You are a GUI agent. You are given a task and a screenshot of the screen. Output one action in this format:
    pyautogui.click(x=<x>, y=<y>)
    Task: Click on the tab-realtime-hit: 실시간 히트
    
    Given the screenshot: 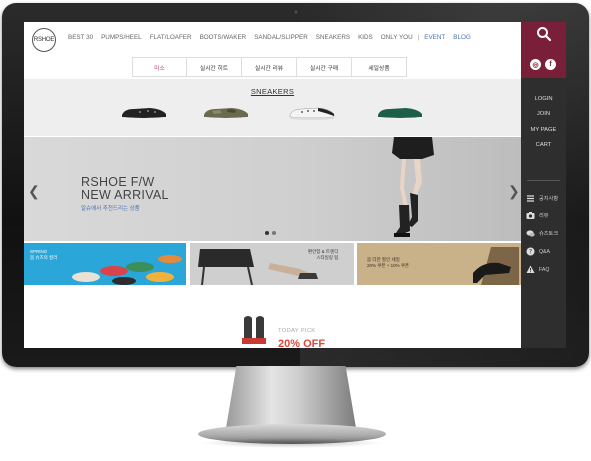 What is the action you would take?
    pyautogui.click(x=214, y=67)
    